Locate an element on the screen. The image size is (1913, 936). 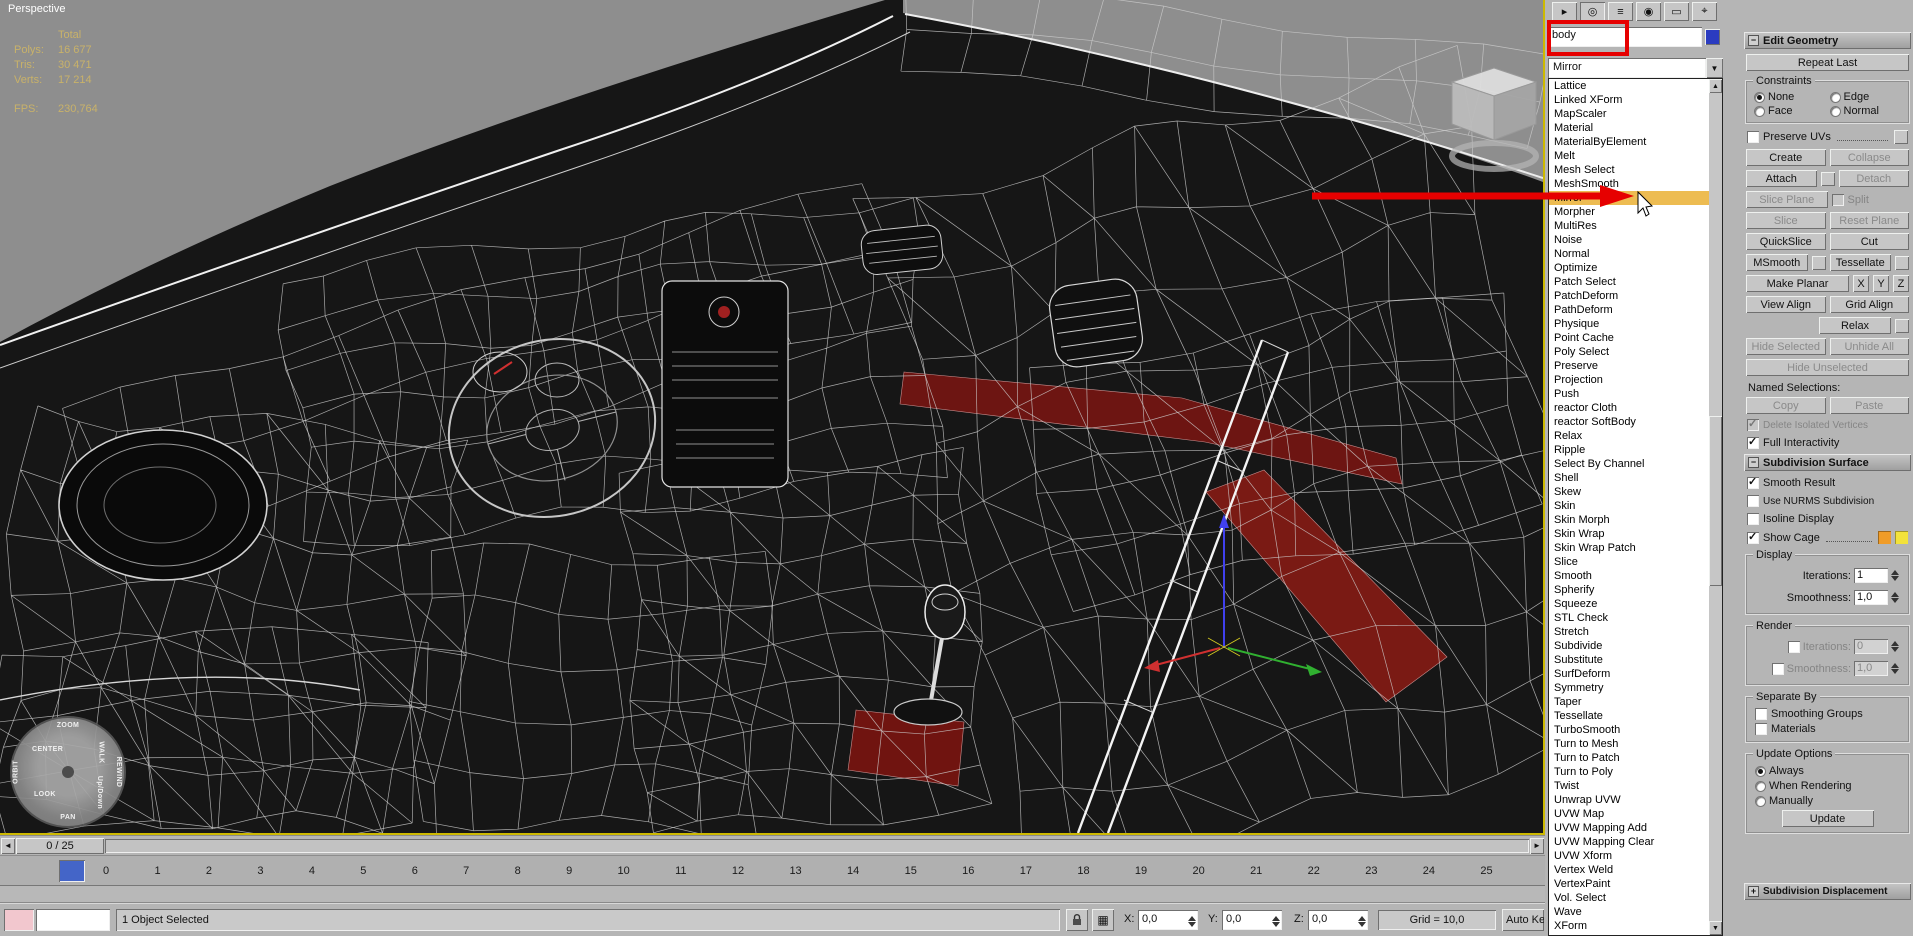
wheel-up-down: Up/Down is located at coordinates (99, 792).